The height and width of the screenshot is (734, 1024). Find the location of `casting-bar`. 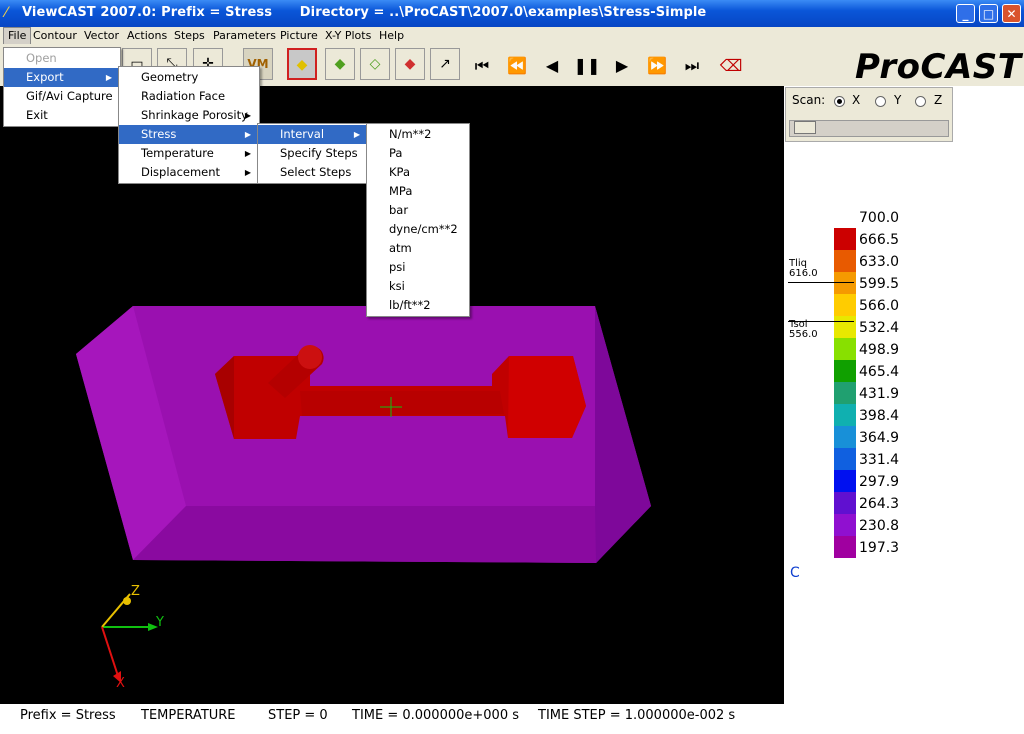

casting-bar is located at coordinates (402, 403).